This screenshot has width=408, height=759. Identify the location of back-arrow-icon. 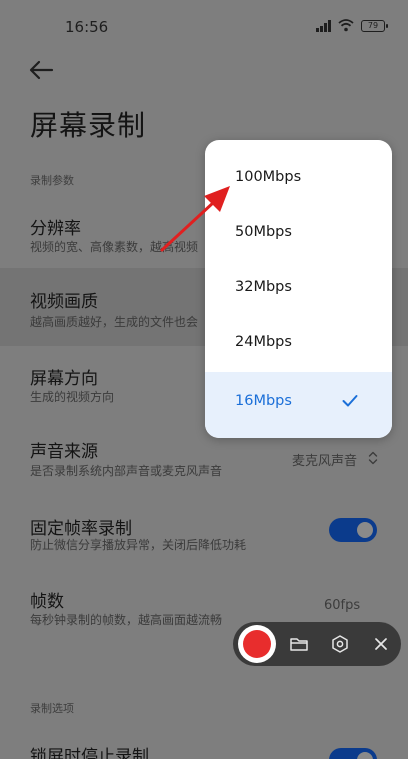
(41, 70).